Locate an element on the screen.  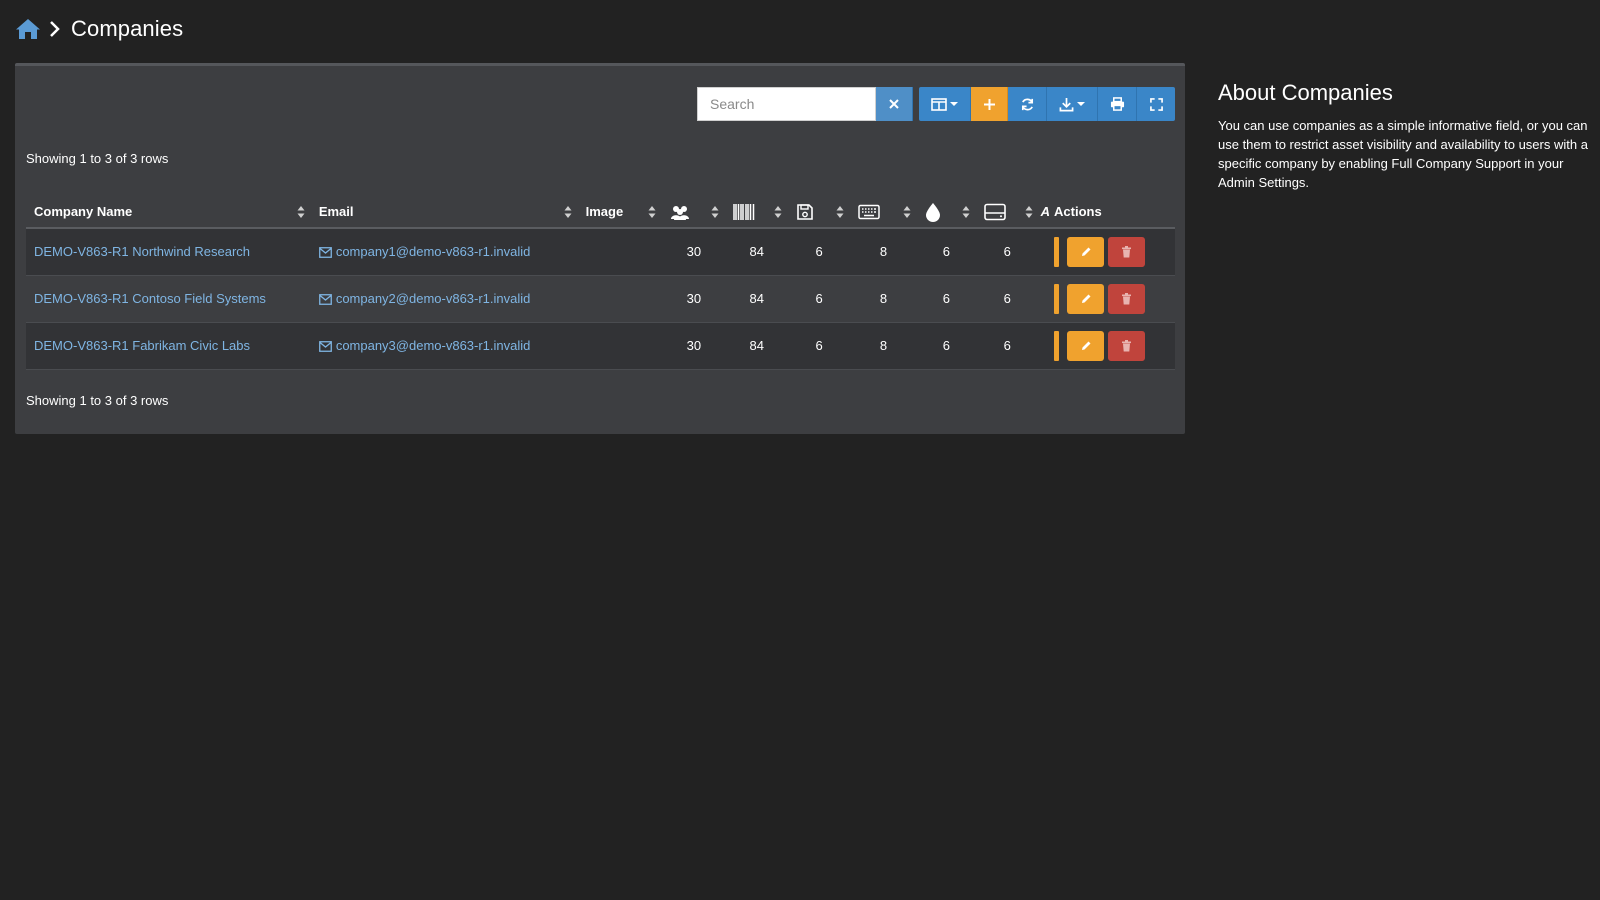
email-text: company3@demo-v863-r1.invalid is located at coordinates (433, 345).